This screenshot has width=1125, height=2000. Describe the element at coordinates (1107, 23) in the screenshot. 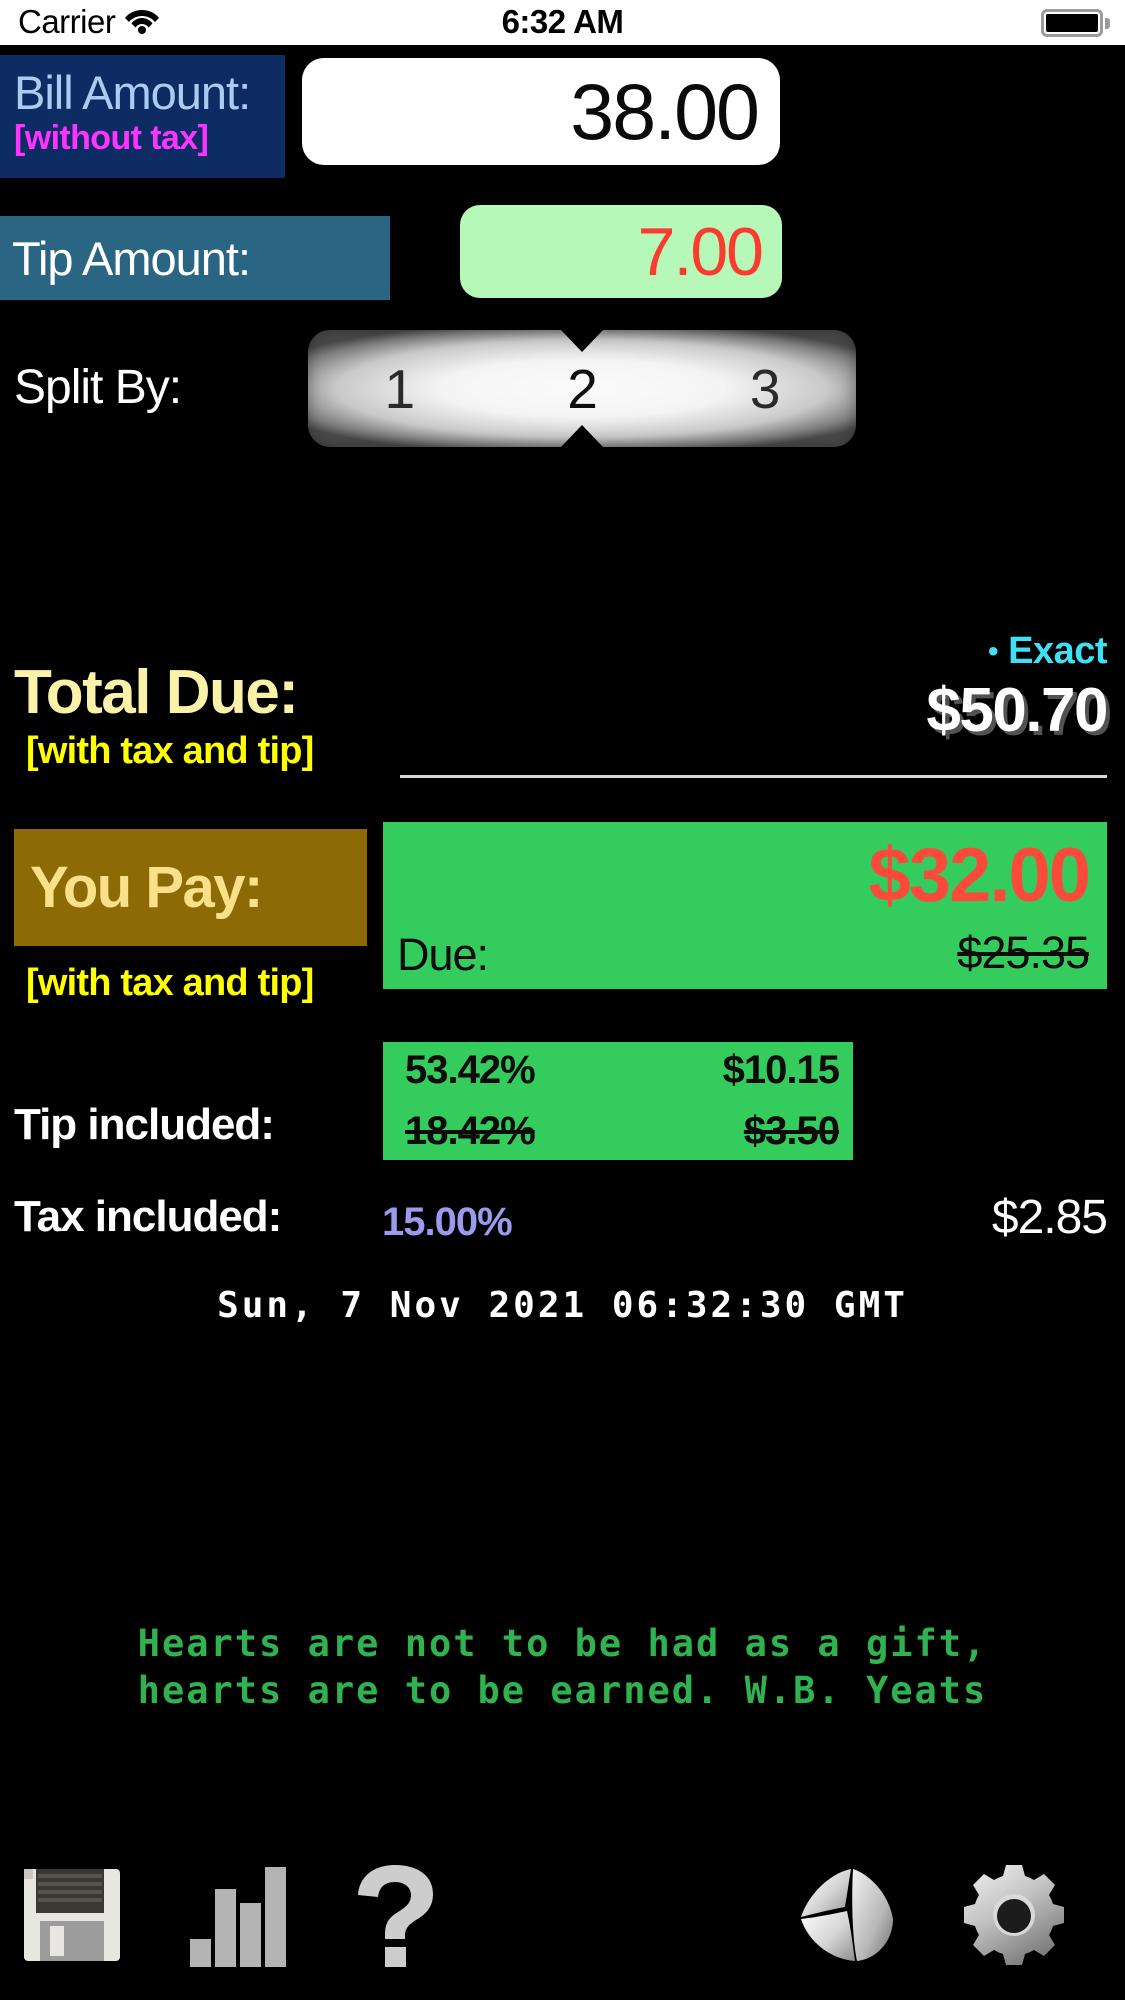

I see `battery-nub` at that location.